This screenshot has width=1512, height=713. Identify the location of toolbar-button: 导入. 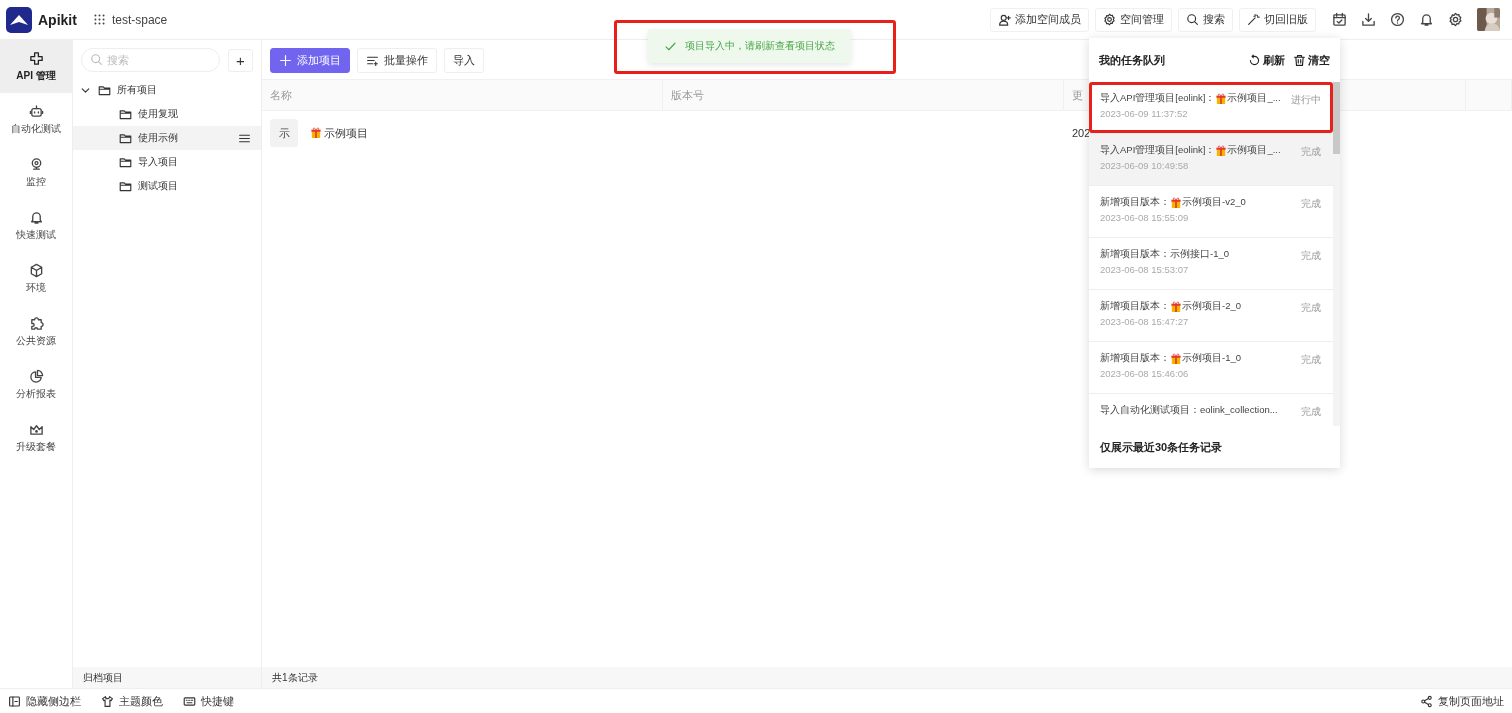
(464, 60).